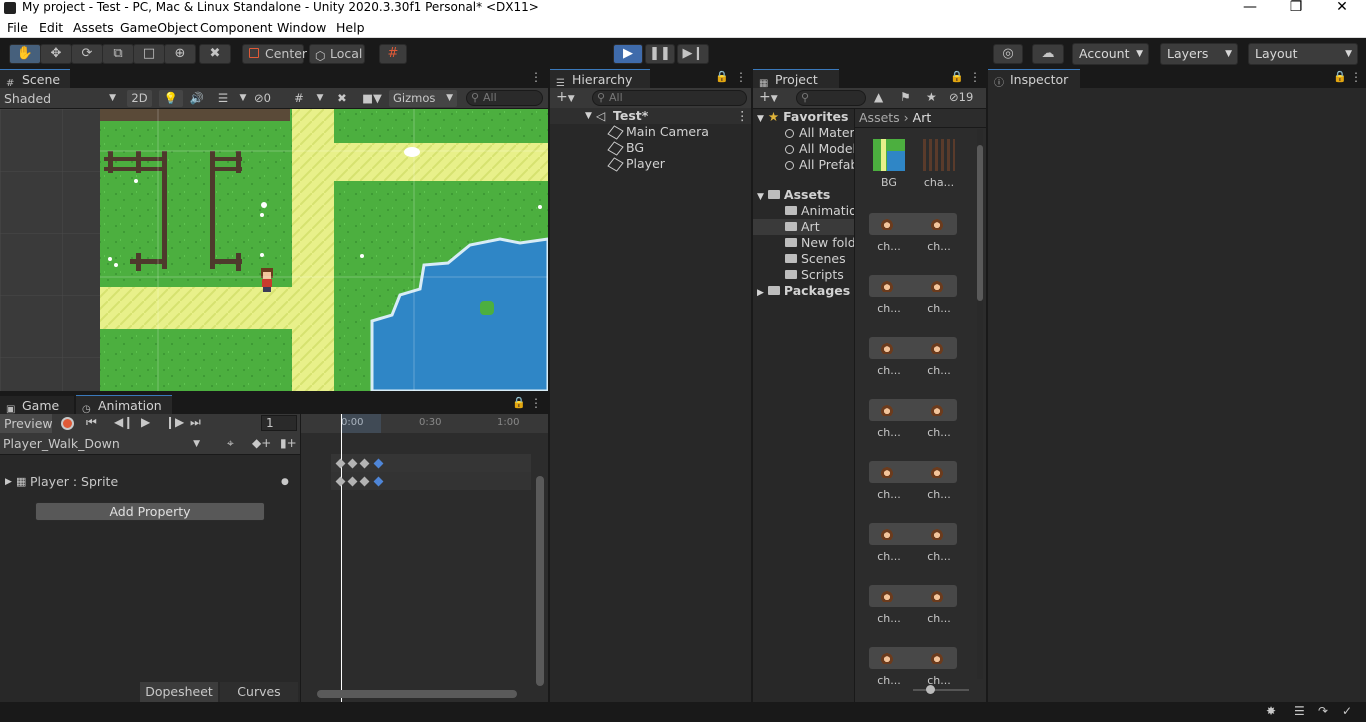  I want to click on layers-stack-icon: ☰, so click(1299, 711).